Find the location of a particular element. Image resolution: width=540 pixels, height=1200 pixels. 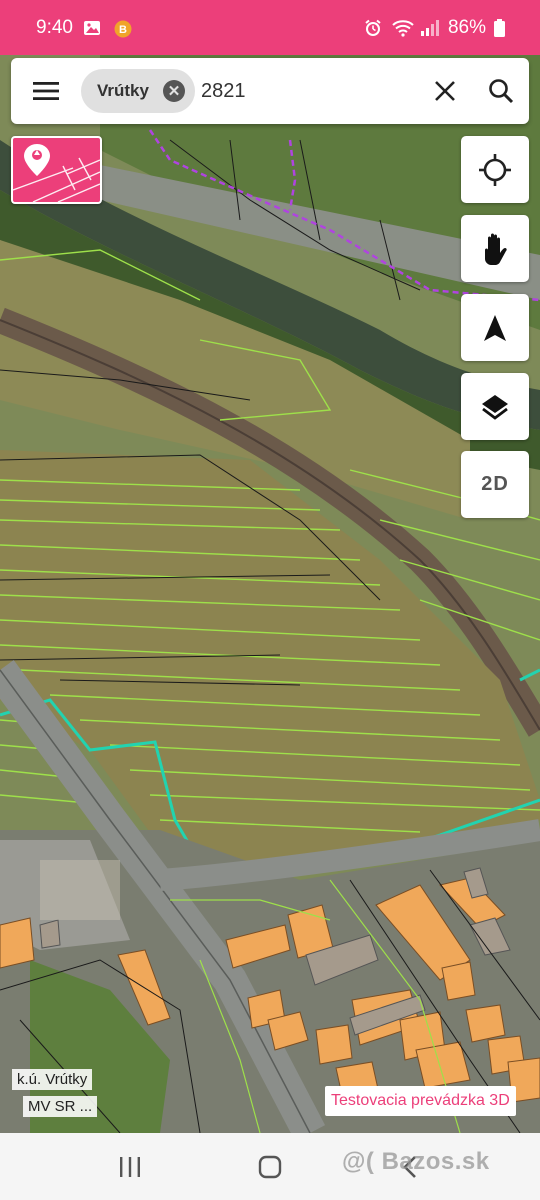

wifi-icon is located at coordinates (403, 28).